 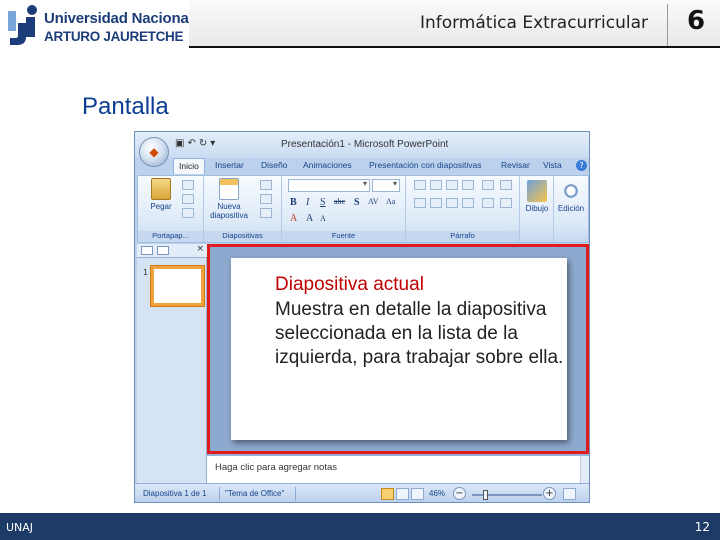 What do you see at coordinates (436, 203) in the screenshot?
I see `align-center-icon` at bounding box center [436, 203].